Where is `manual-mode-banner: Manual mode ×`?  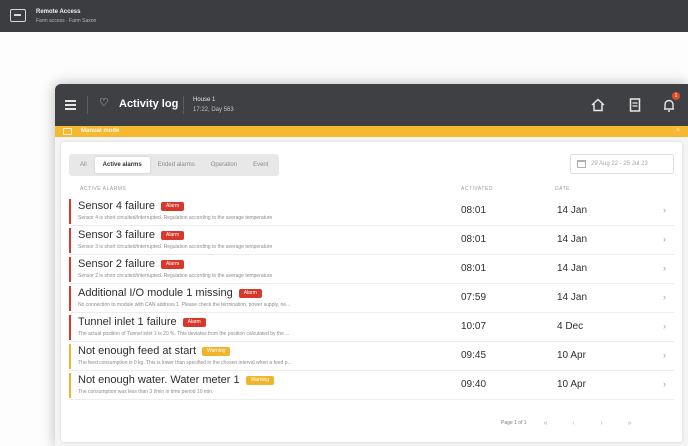 manual-mode-banner: Manual mode × is located at coordinates (371, 131).